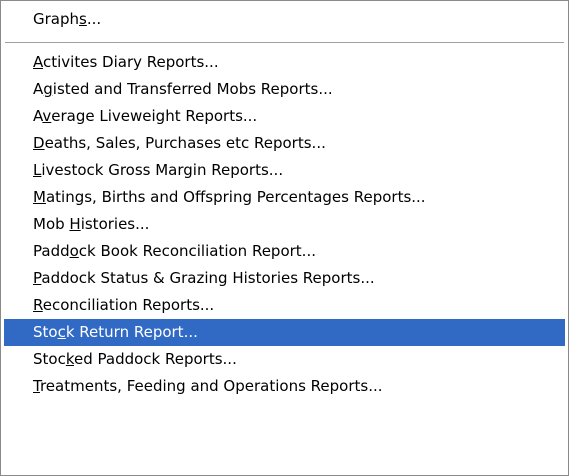 The width and height of the screenshot is (569, 476). I want to click on menu-item-text: Sto, so click(45, 332).